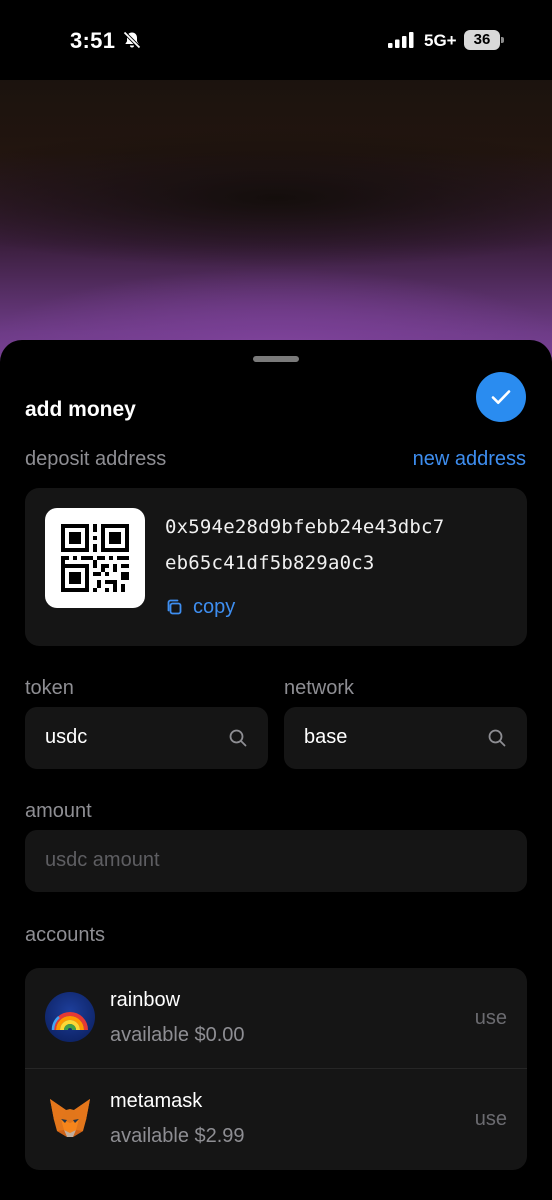 This screenshot has height=1200, width=552. I want to click on amount-input: usdc amount, so click(276, 861).